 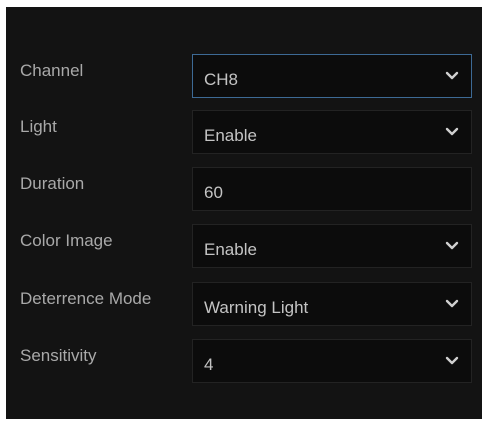 I want to click on color-image-value: Enable, so click(x=230, y=249).